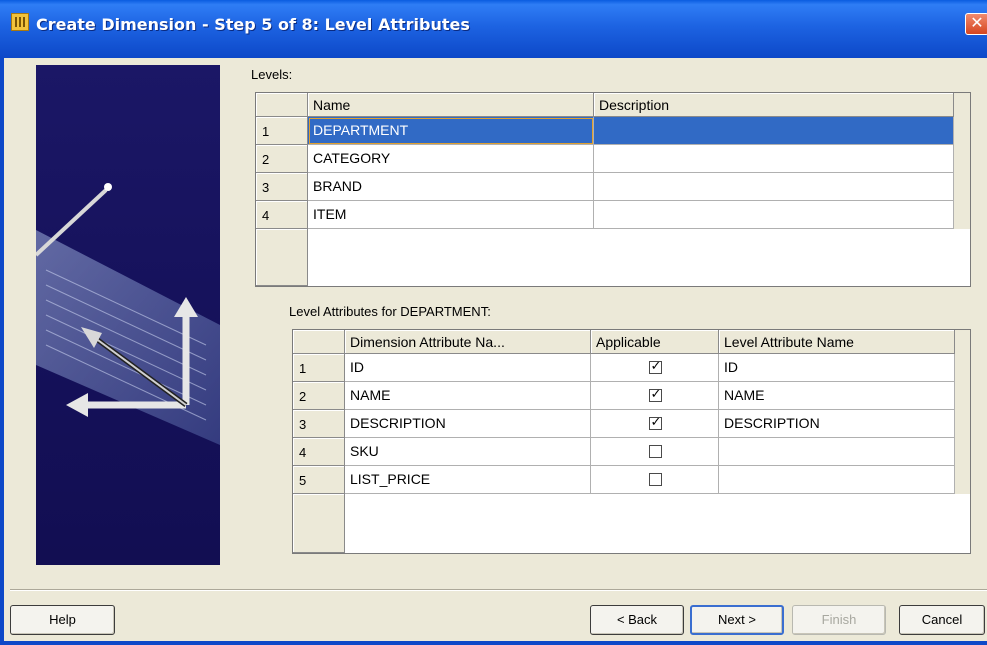 Image resolution: width=987 pixels, height=645 pixels. What do you see at coordinates (468, 368) in the screenshot?
I see `attributes-cell-dimension-attribute: ID` at bounding box center [468, 368].